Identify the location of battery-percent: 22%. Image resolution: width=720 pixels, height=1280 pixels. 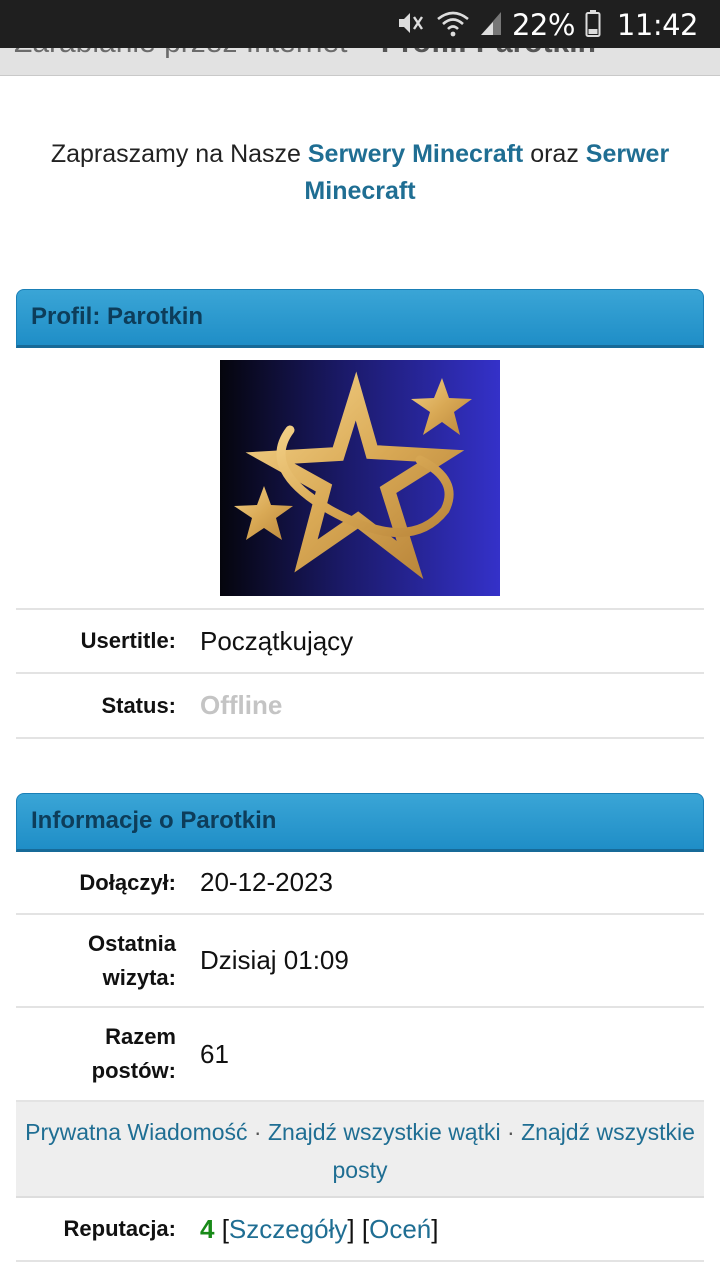
(543, 25).